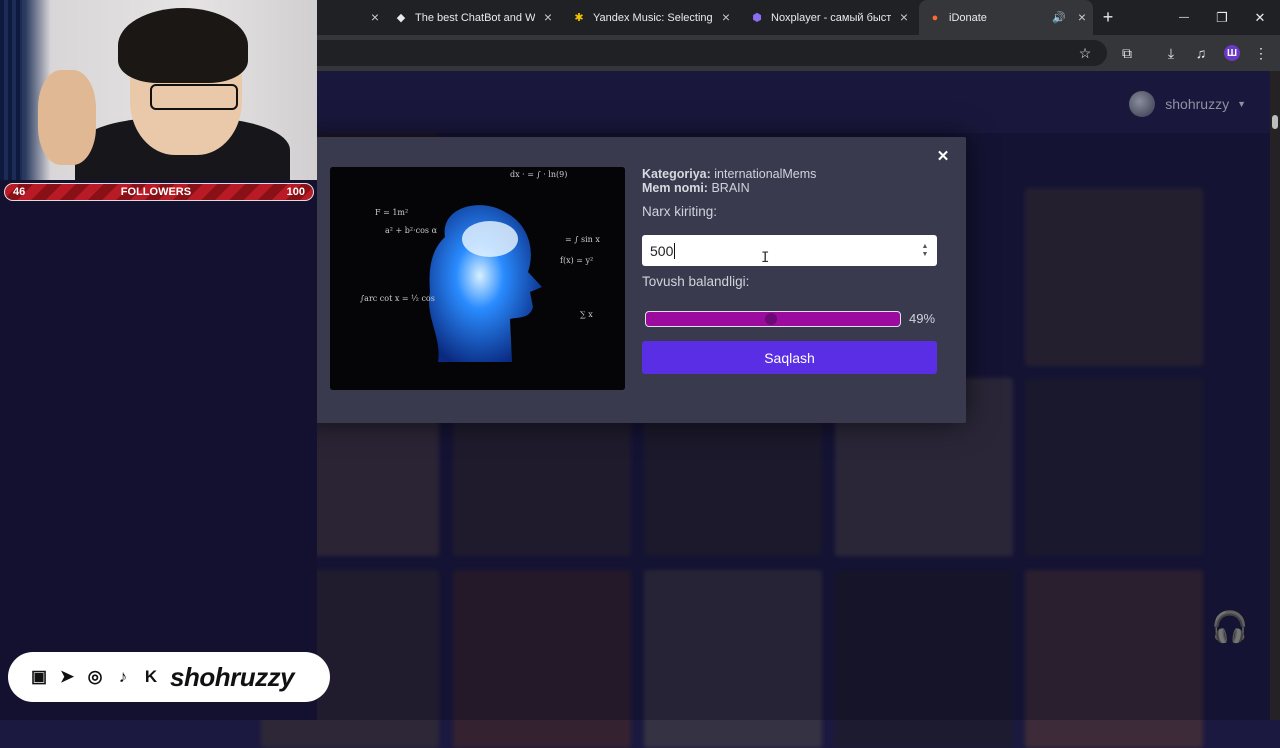  What do you see at coordinates (1108, 17) in the screenshot?
I see `new-tab-button: +` at bounding box center [1108, 17].